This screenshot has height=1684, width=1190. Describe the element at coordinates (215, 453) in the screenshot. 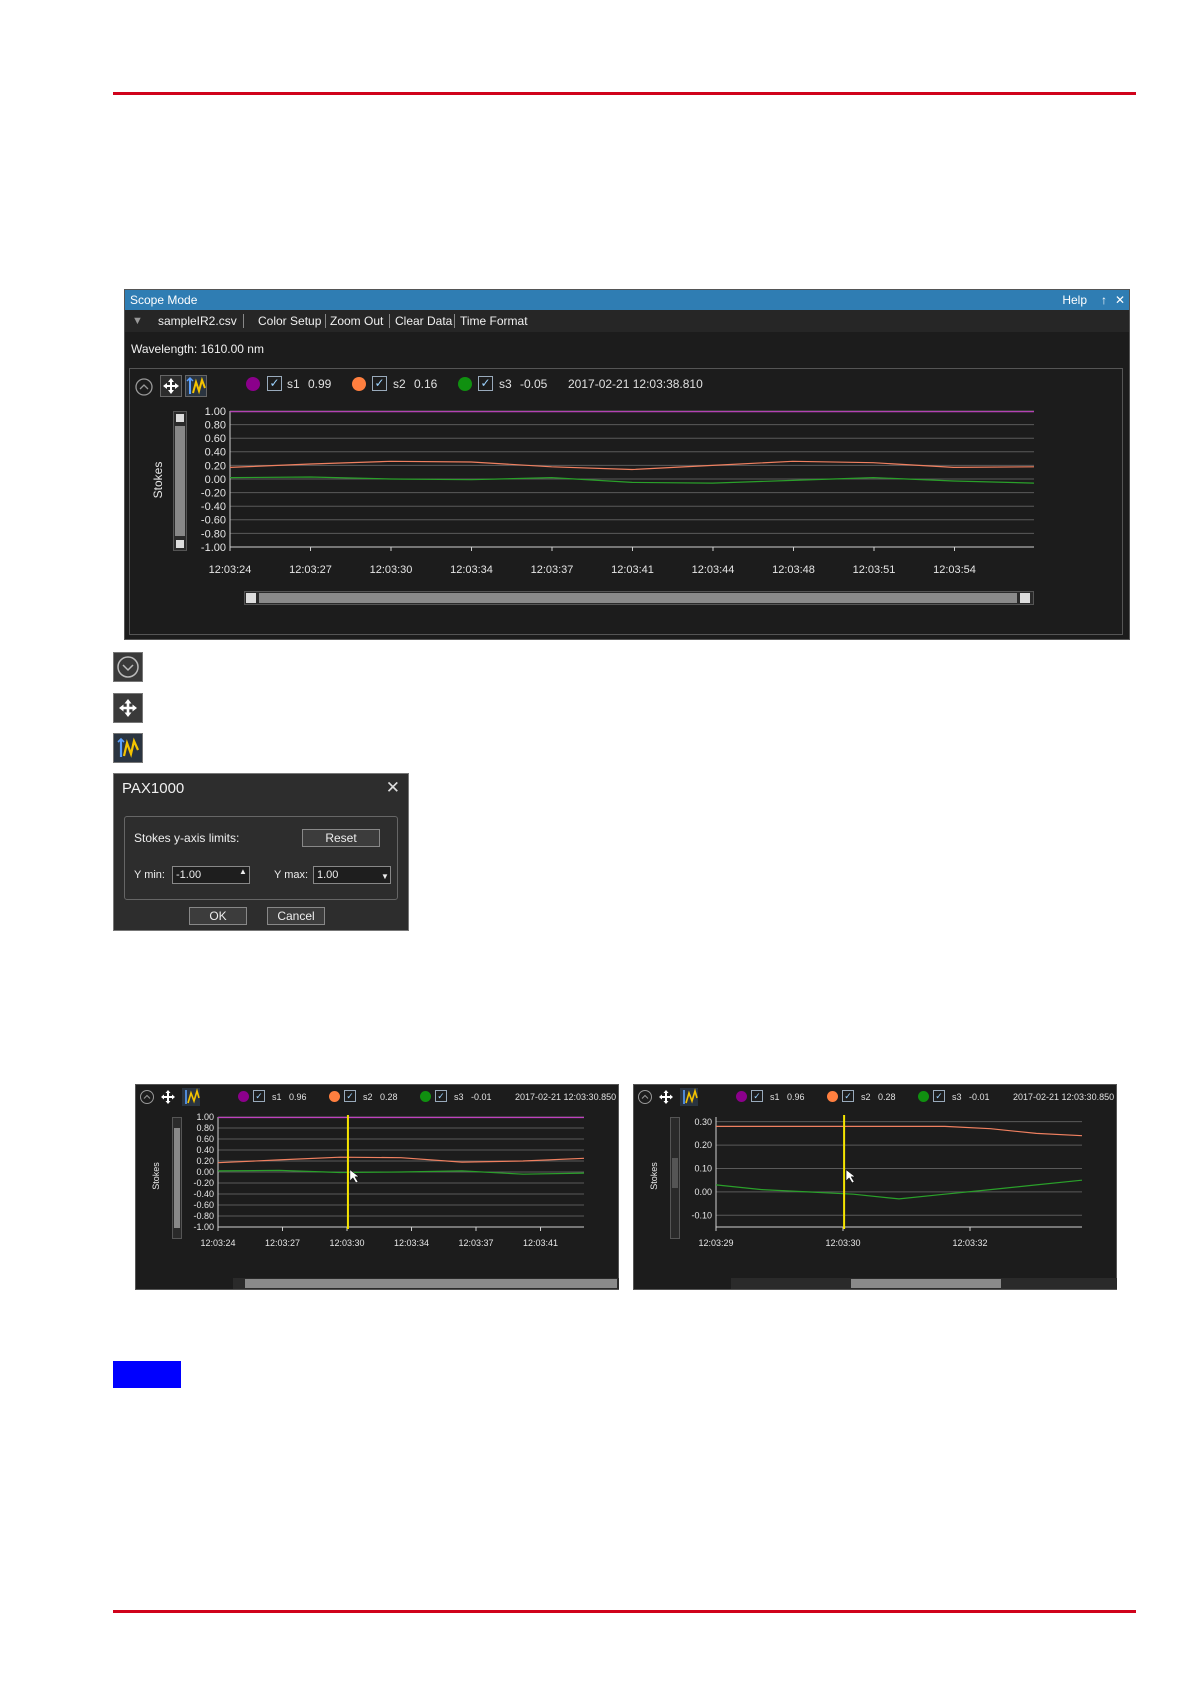

I see `y-tick-label: 0.40` at that location.